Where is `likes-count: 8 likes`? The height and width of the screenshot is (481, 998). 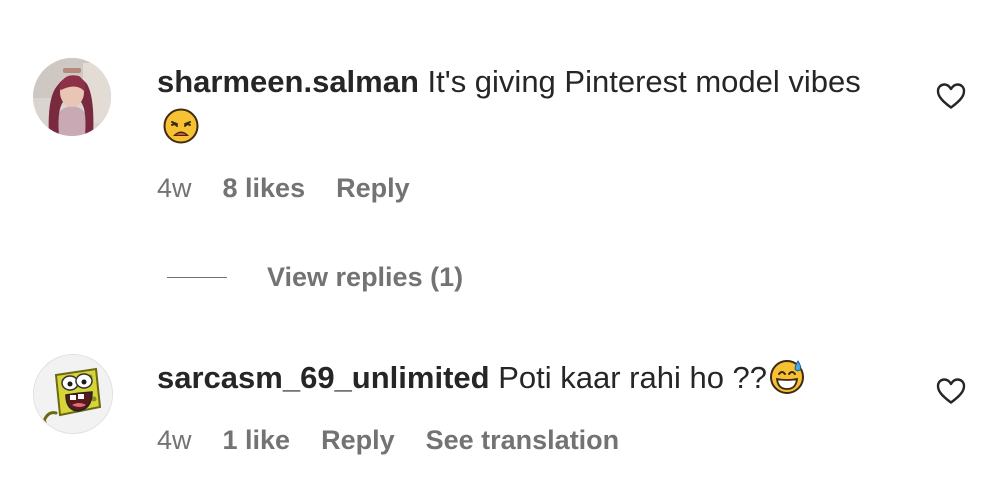 likes-count: 8 likes is located at coordinates (264, 188).